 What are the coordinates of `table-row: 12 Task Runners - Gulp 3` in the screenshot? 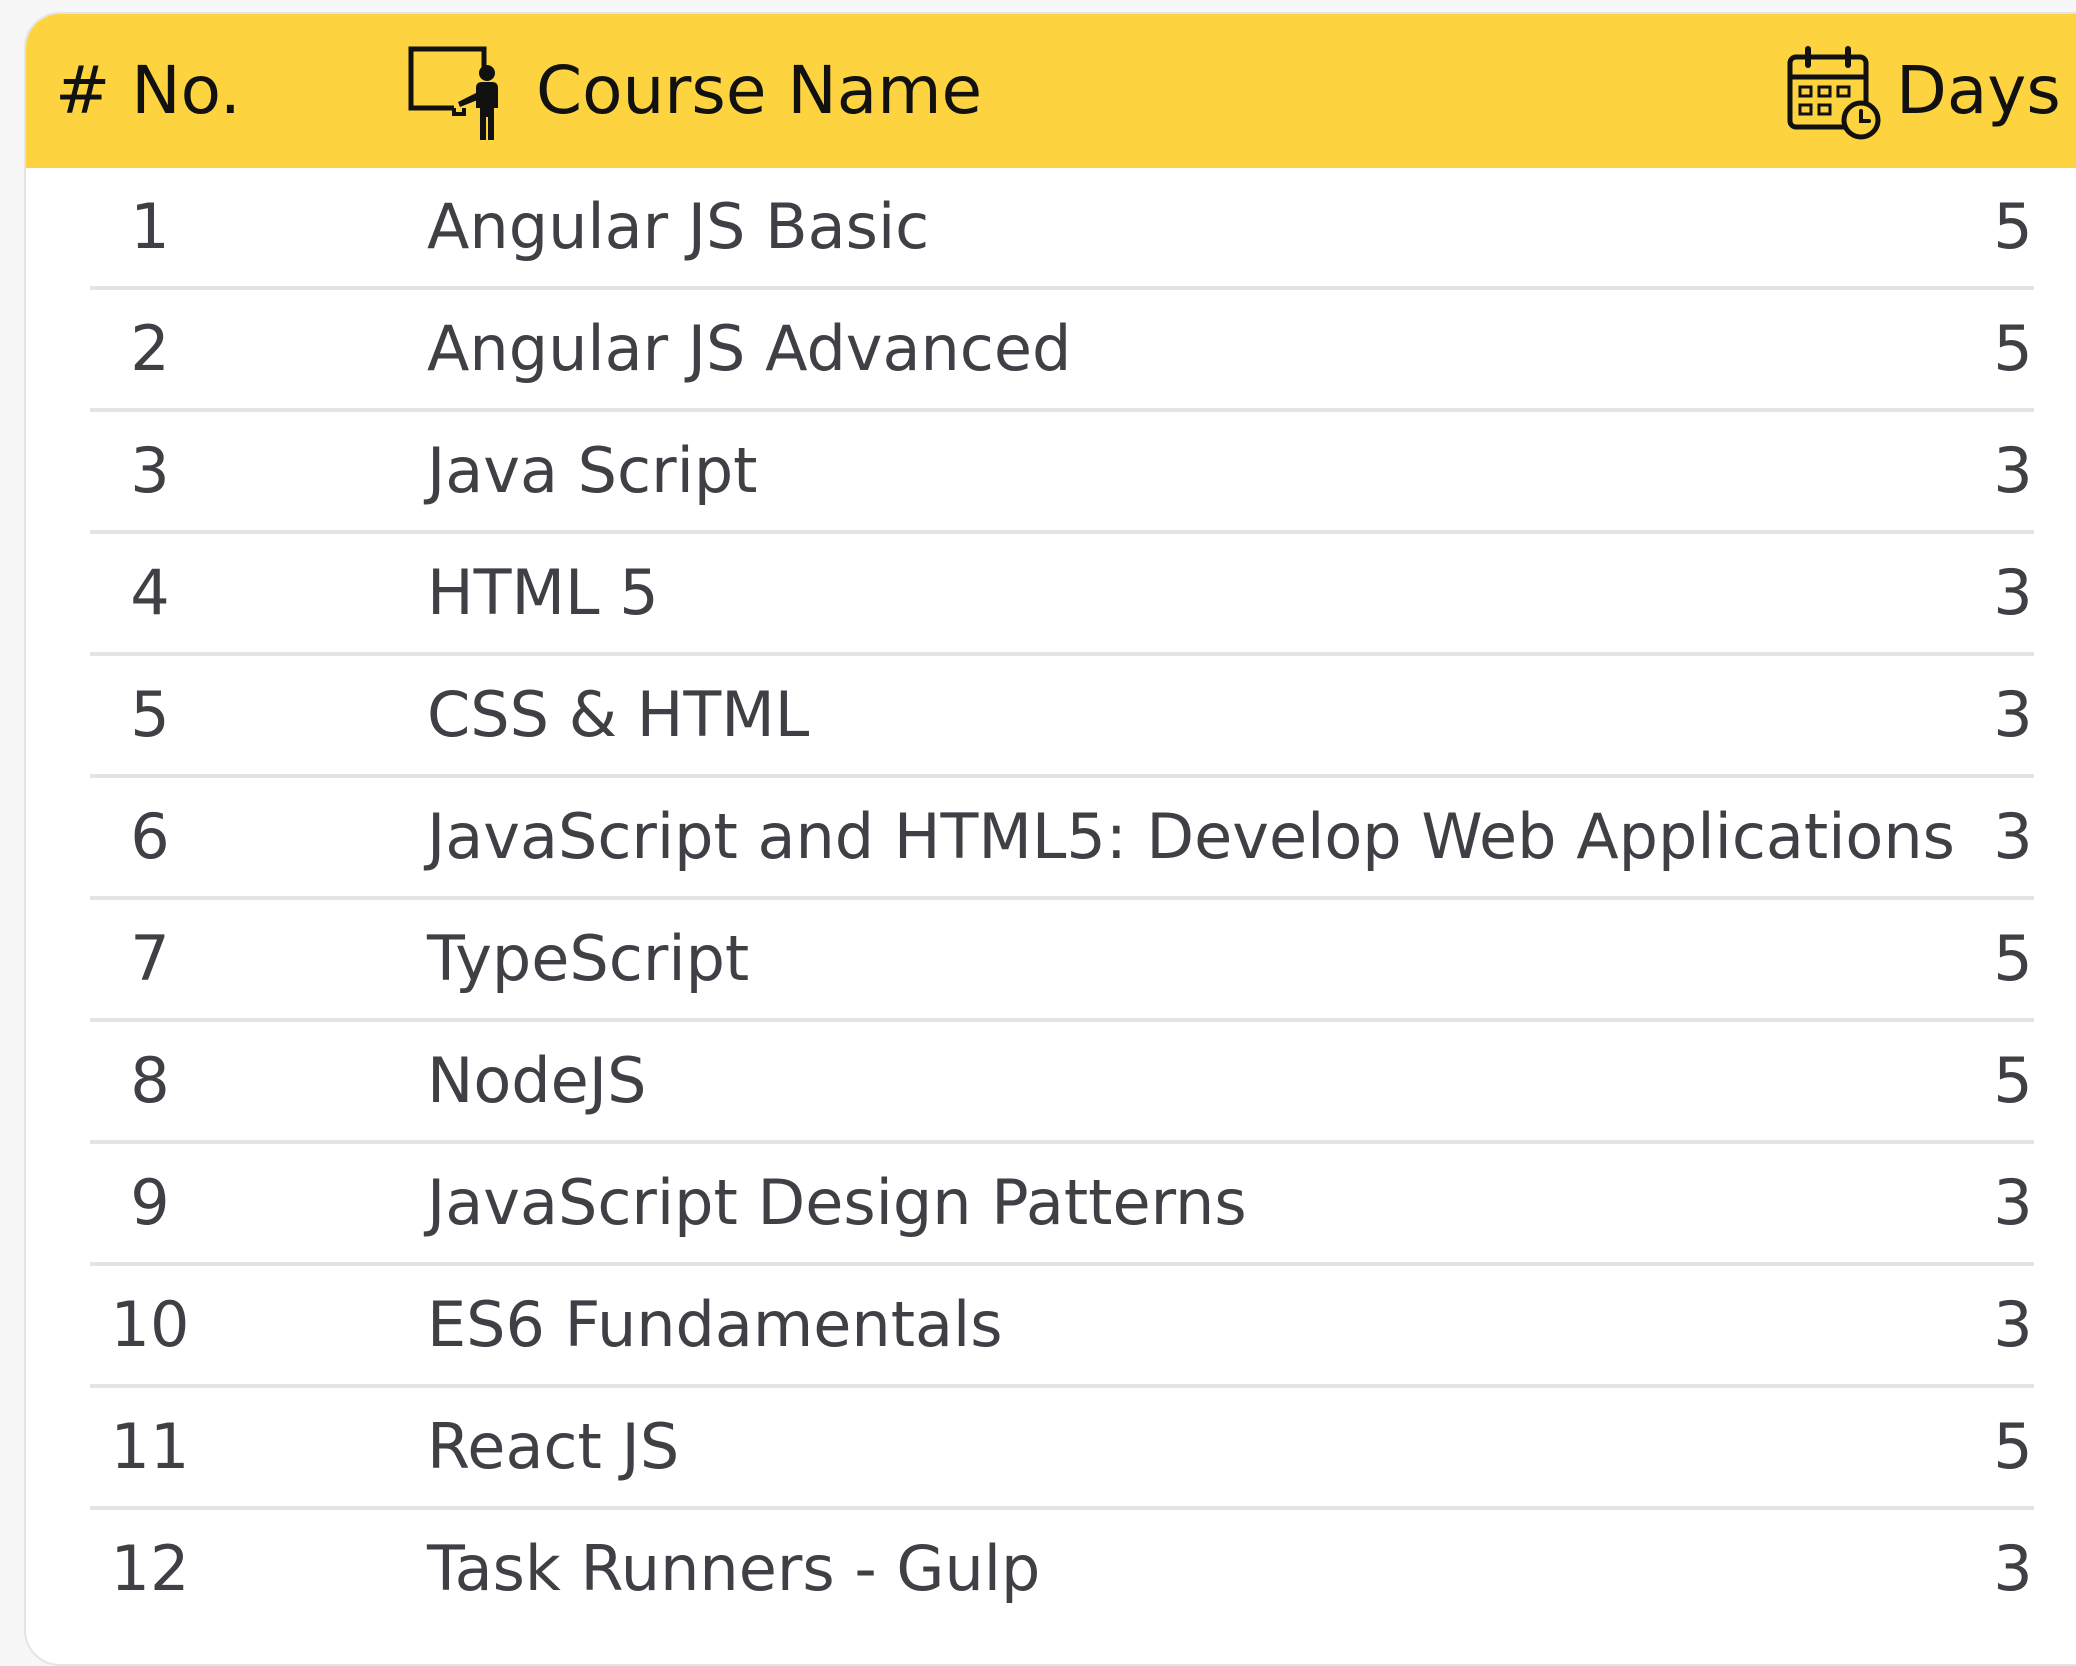 It's located at (1062, 1569).